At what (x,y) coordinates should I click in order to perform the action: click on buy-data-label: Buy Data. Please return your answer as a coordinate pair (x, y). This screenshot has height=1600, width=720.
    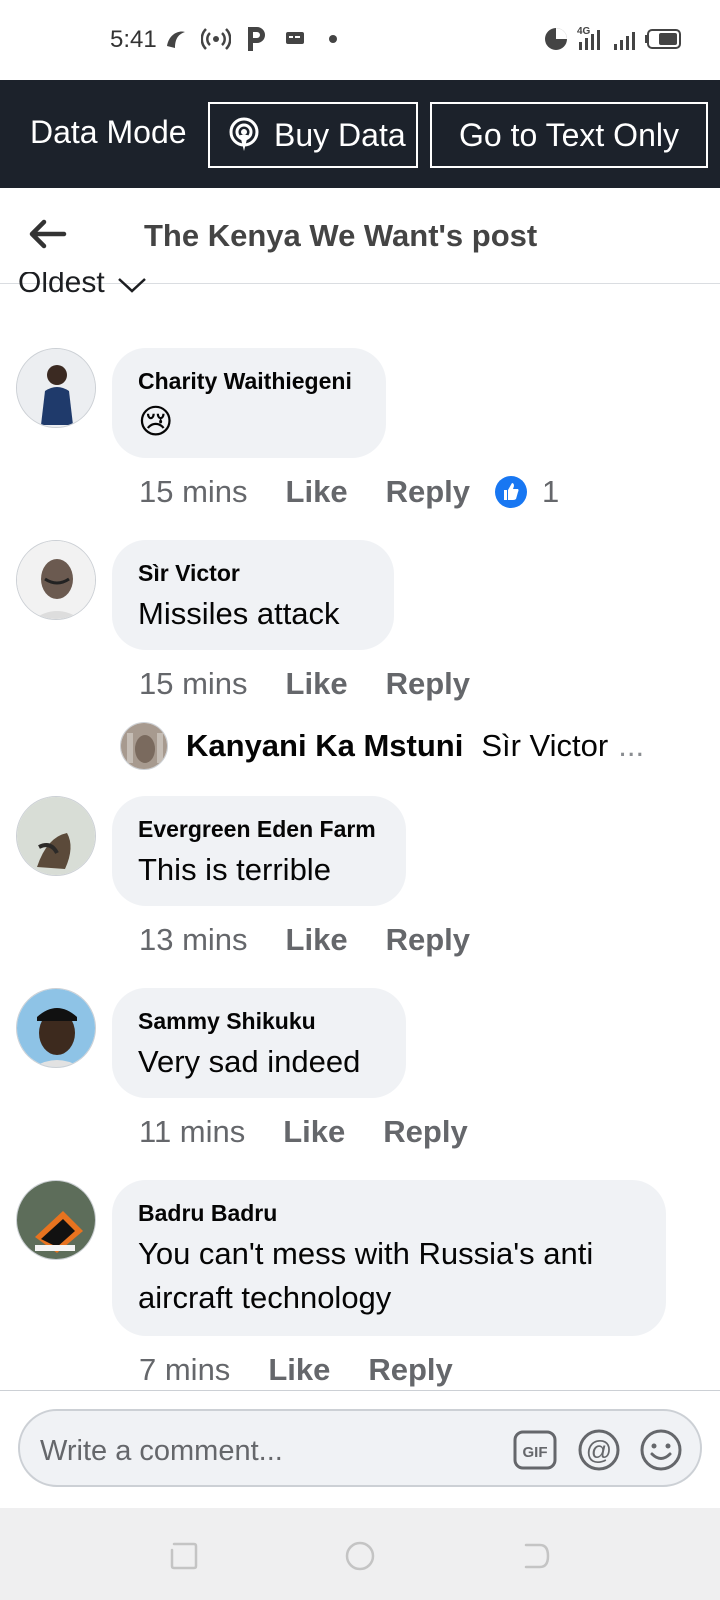
    Looking at the image, I should click on (340, 134).